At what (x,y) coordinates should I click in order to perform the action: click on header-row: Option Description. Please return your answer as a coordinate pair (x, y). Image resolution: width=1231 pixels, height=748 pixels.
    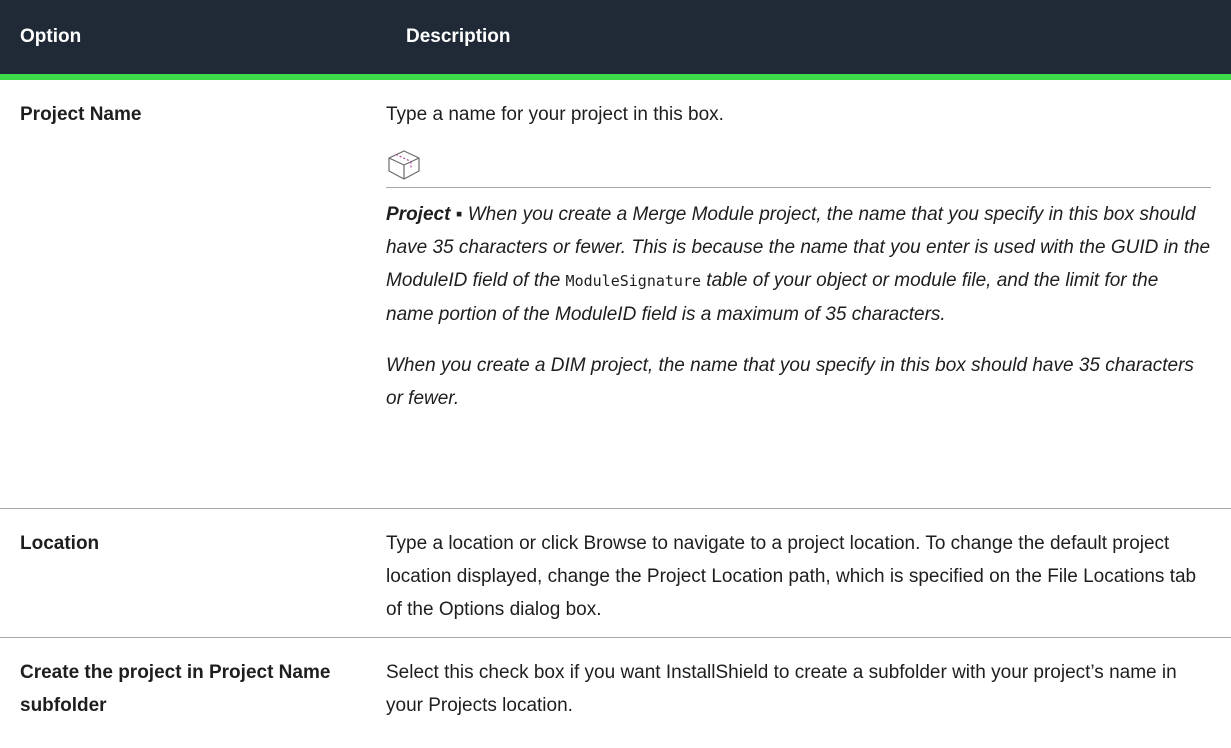
    Looking at the image, I should click on (615, 38).